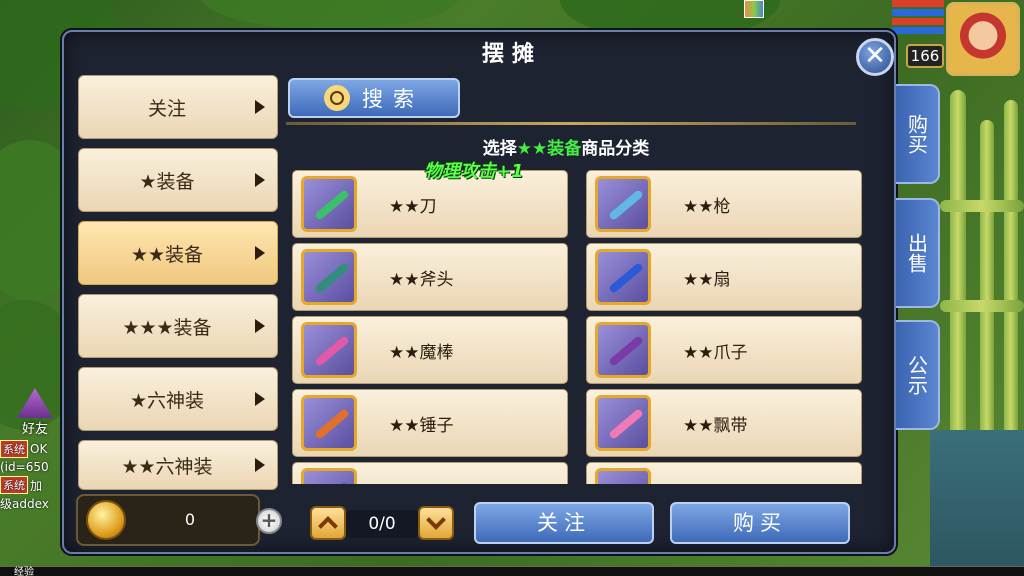 Image resolution: width=1024 pixels, height=576 pixels. Describe the element at coordinates (977, 503) in the screenshot. I see `water-area` at that location.